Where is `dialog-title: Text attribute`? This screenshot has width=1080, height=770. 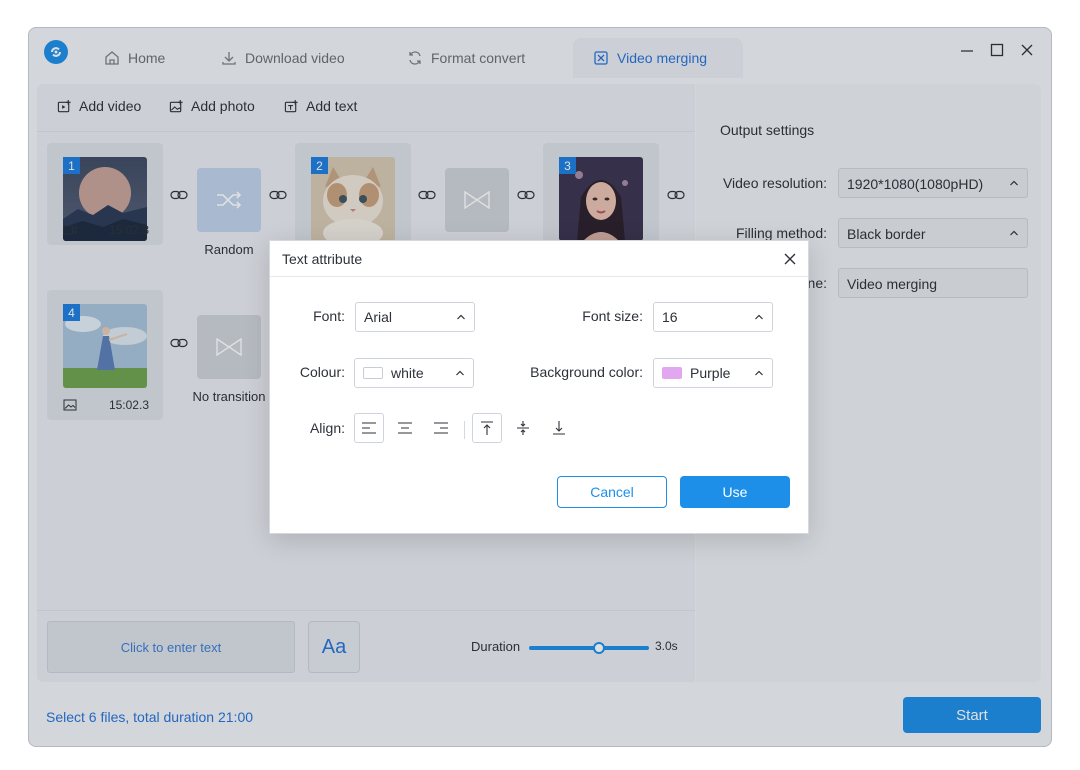 dialog-title: Text attribute is located at coordinates (322, 259).